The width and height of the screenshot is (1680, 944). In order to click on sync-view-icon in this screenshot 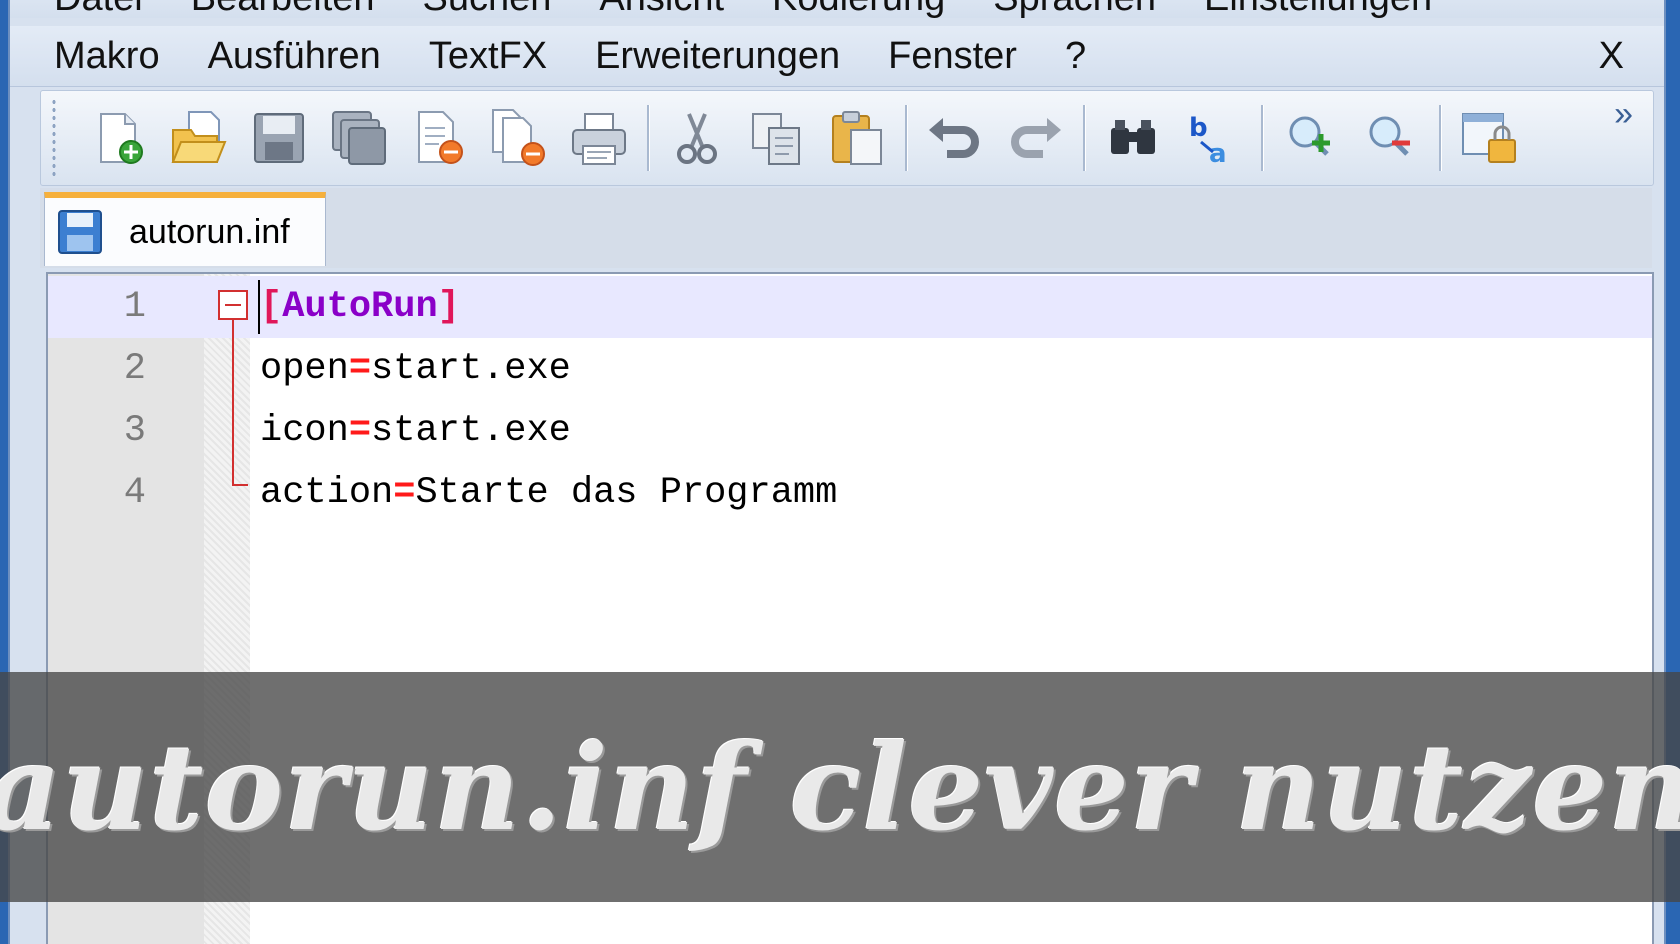, I will do `click(1489, 138)`.